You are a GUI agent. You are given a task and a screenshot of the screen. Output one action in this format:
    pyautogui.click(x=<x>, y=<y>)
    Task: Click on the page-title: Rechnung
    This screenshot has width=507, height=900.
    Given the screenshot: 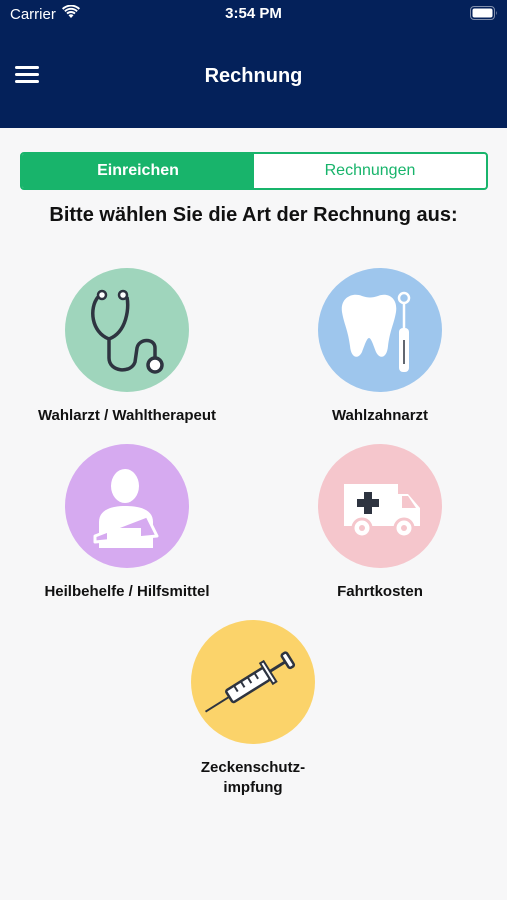 What is the action you would take?
    pyautogui.click(x=253, y=76)
    